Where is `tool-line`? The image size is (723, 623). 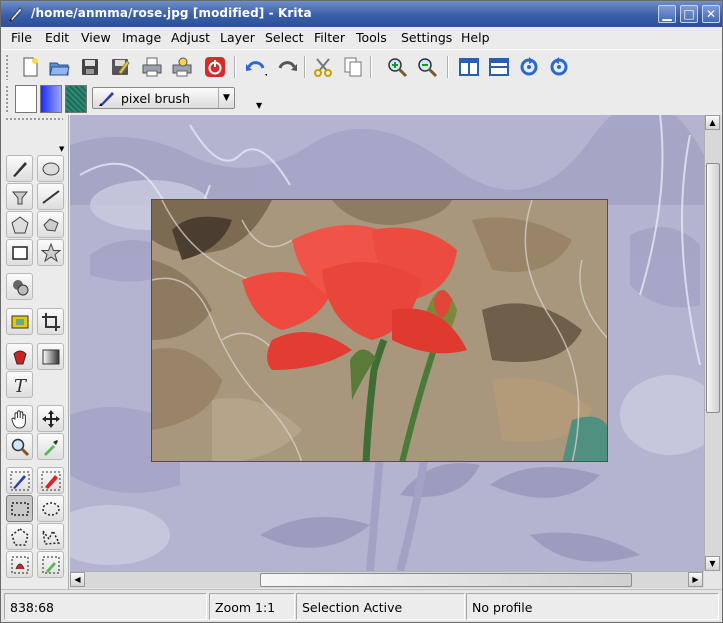
tool-line is located at coordinates (50, 196).